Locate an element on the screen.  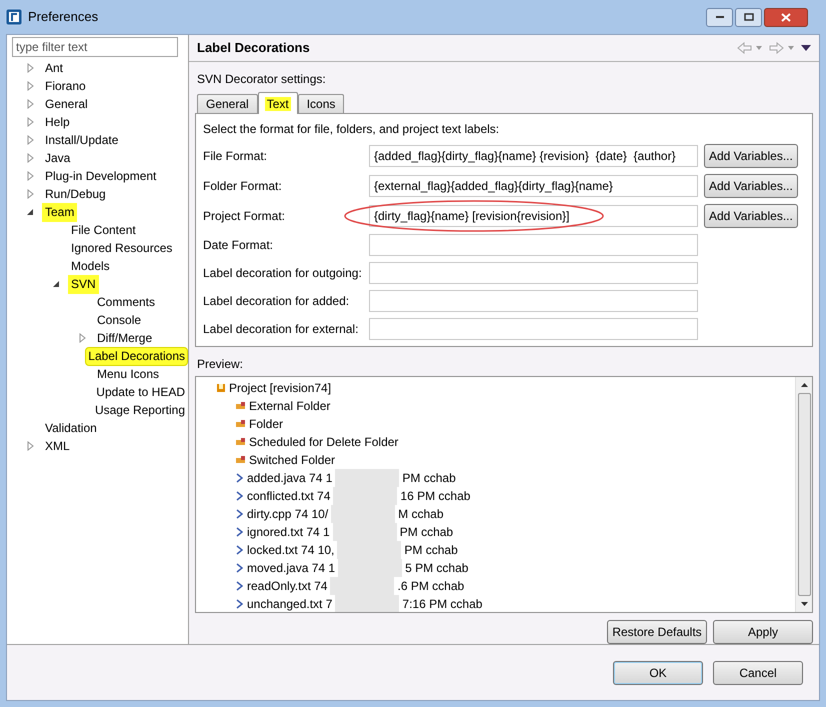
input-field: {external_flag}{added_flag}{dirty_flag}{name} is located at coordinates (533, 186).